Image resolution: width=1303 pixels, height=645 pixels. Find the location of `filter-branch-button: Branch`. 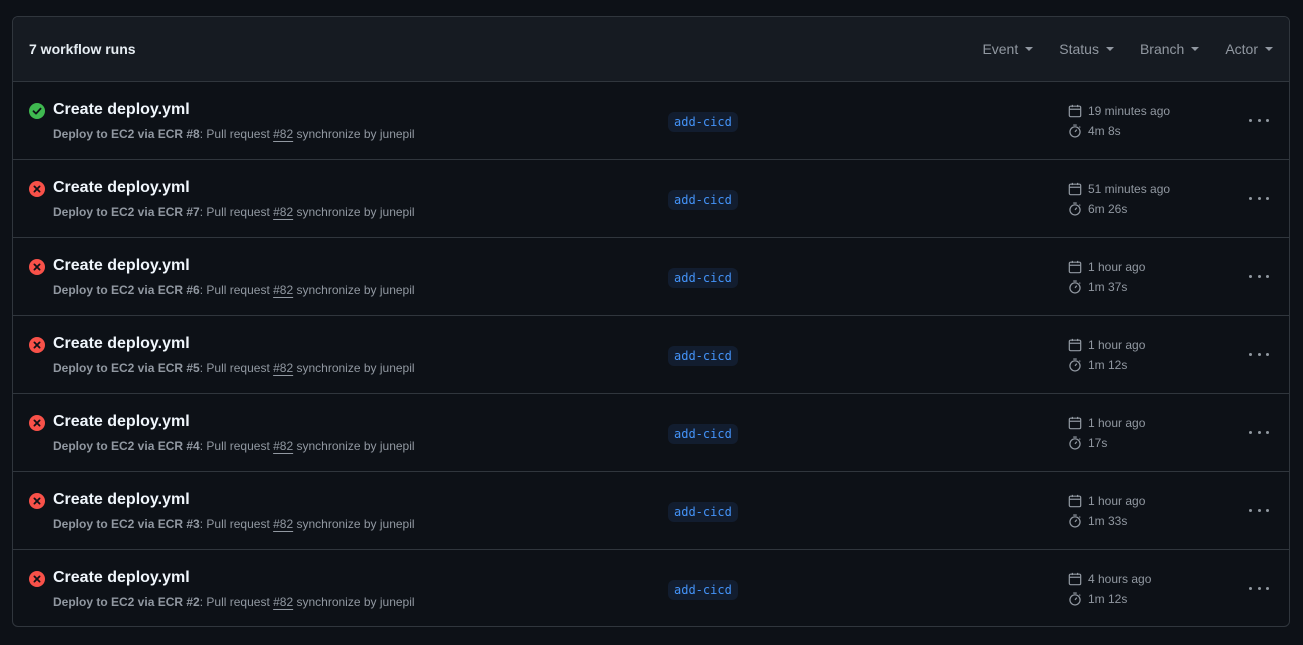

filter-branch-button: Branch is located at coordinates (1169, 49).